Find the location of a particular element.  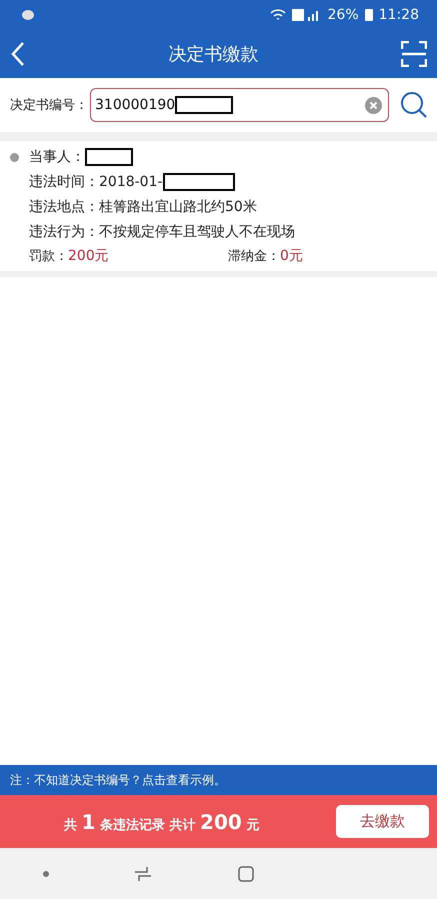

wifi-icon is located at coordinates (278, 15).